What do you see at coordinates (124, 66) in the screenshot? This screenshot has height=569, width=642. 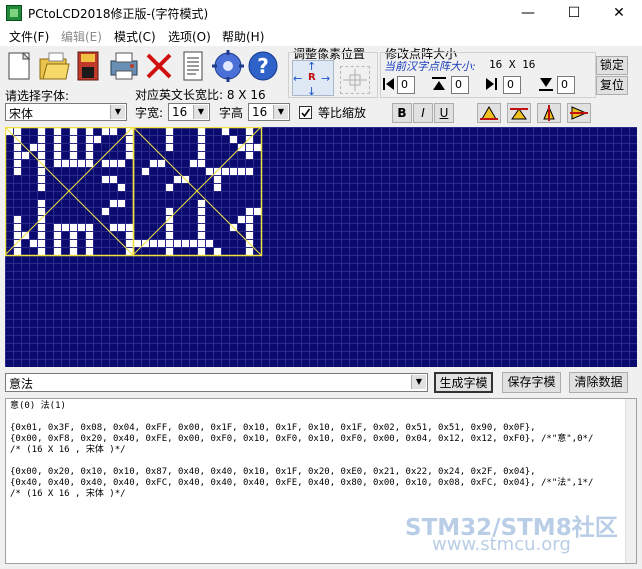 I see `print-icon` at bounding box center [124, 66].